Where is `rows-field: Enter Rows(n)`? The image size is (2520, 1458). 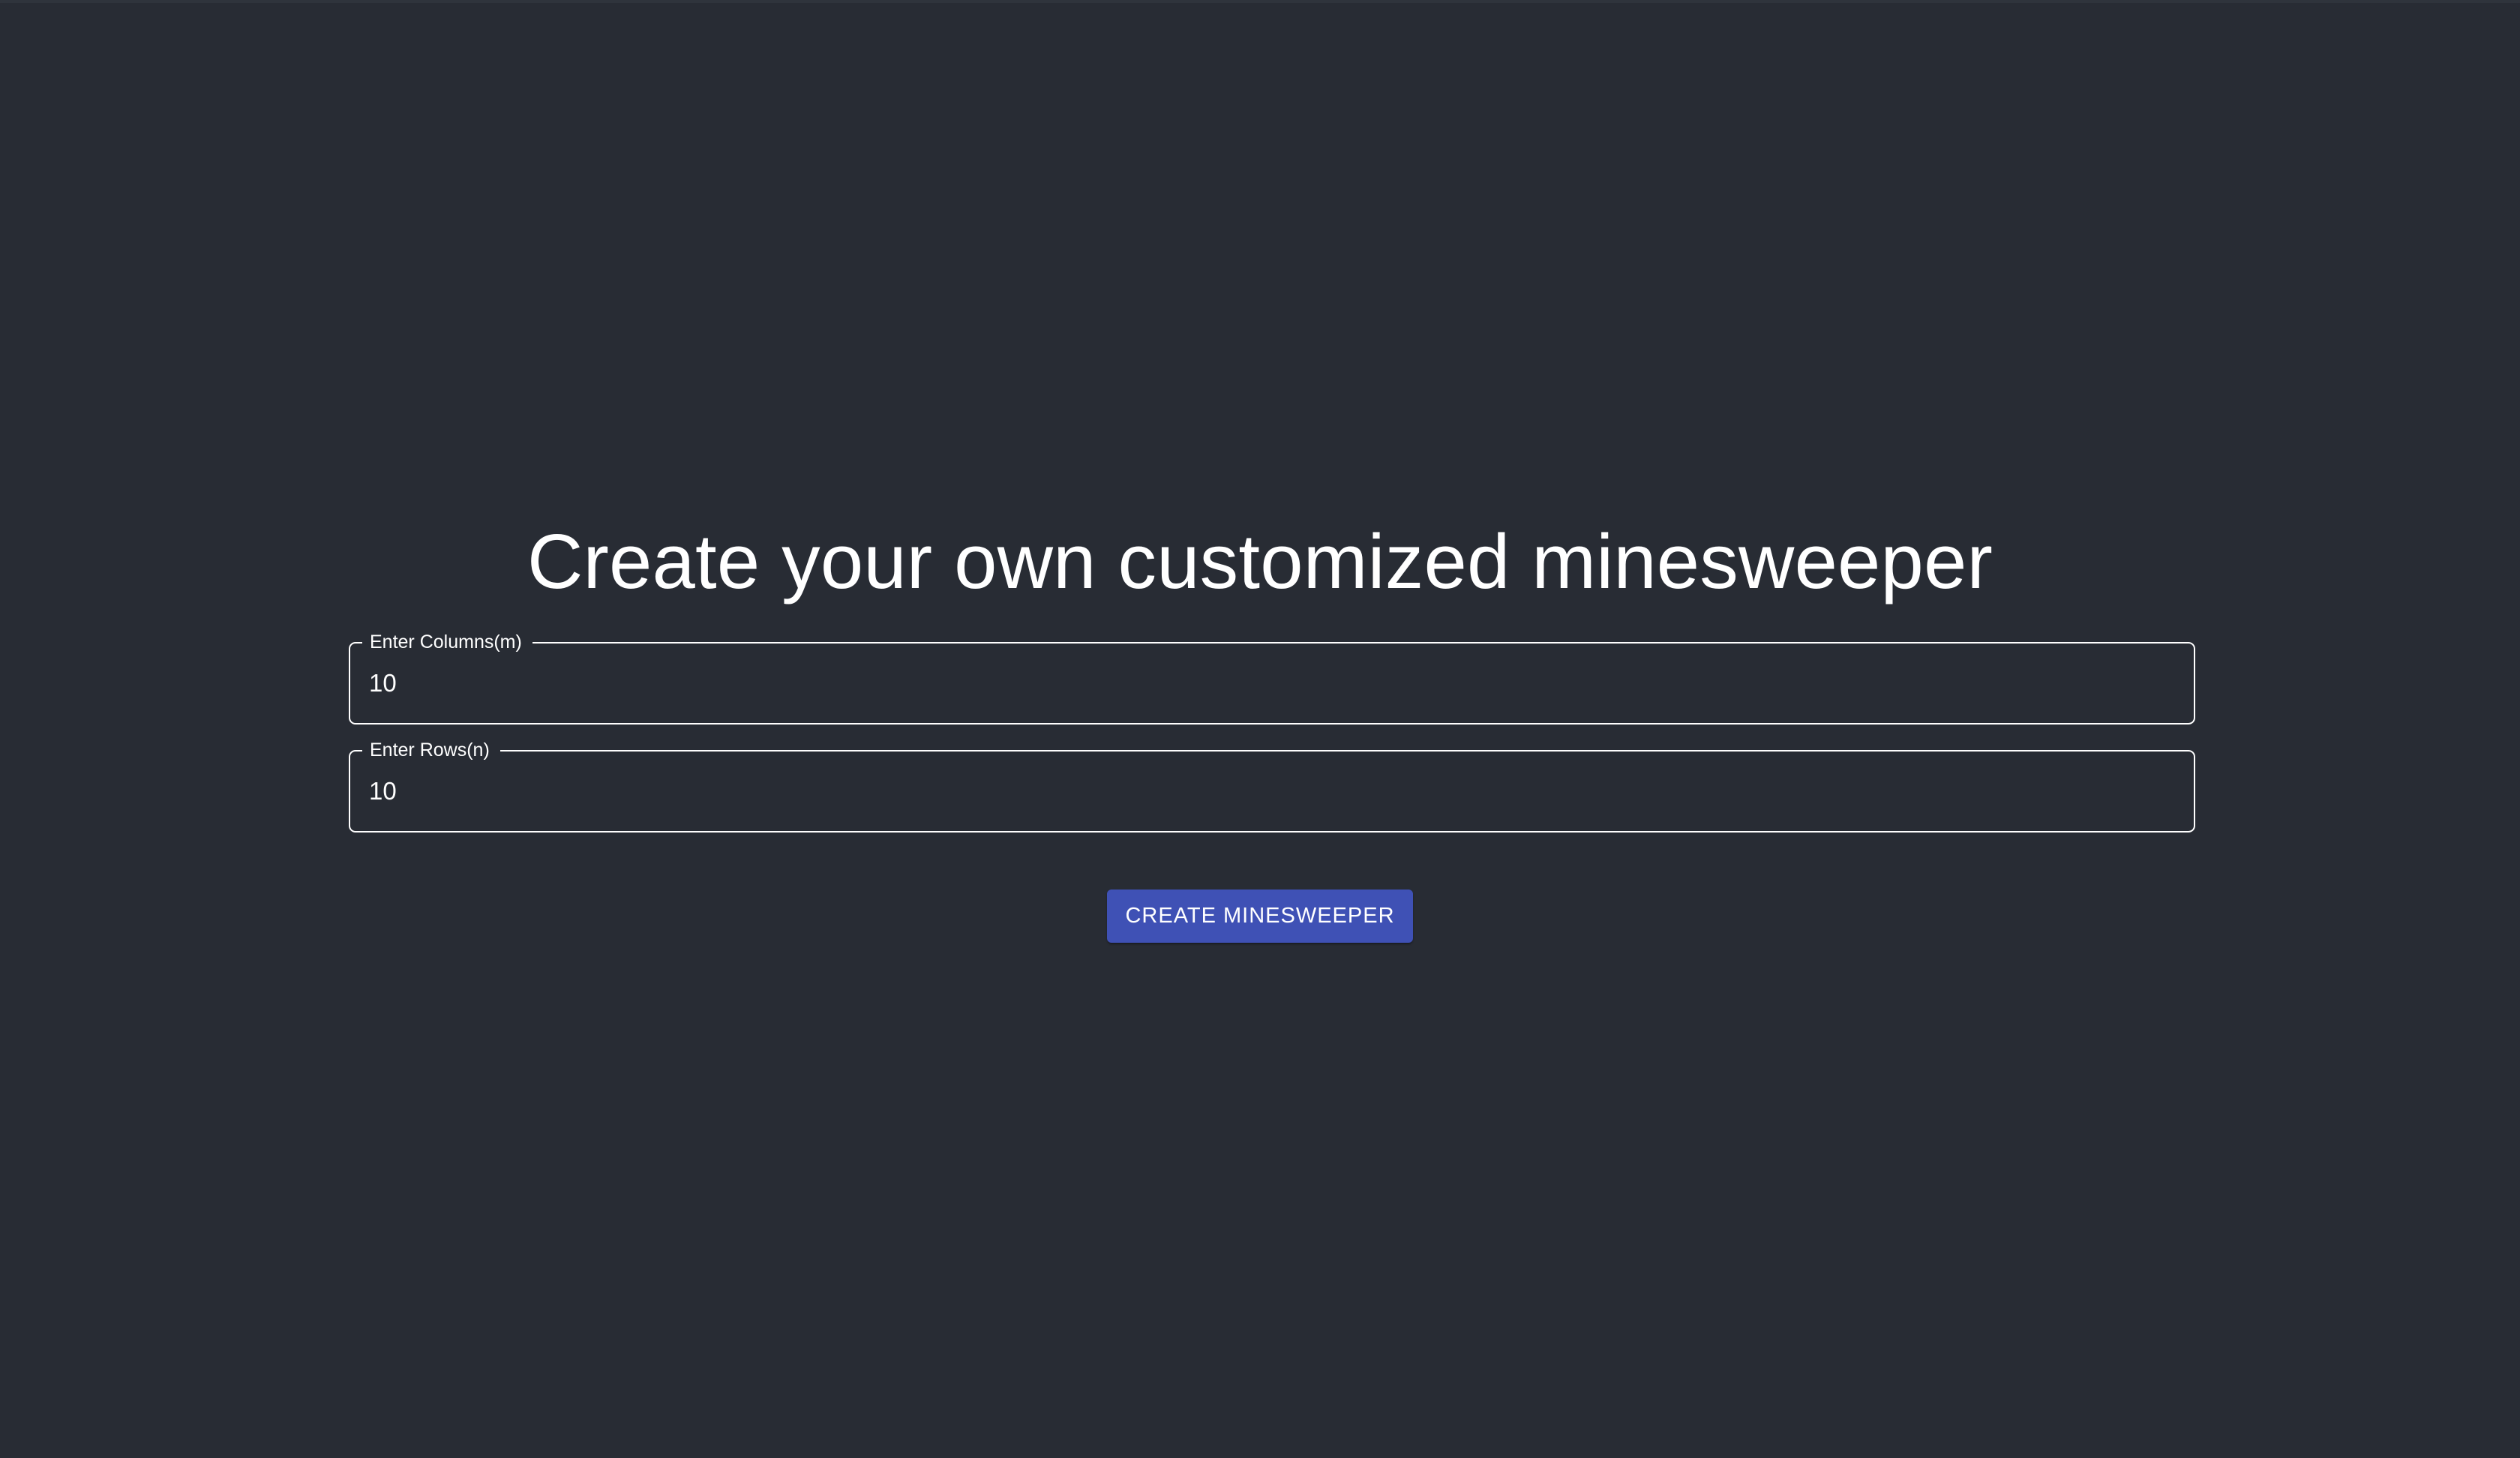
rows-field: Enter Rows(n) is located at coordinates (1272, 784).